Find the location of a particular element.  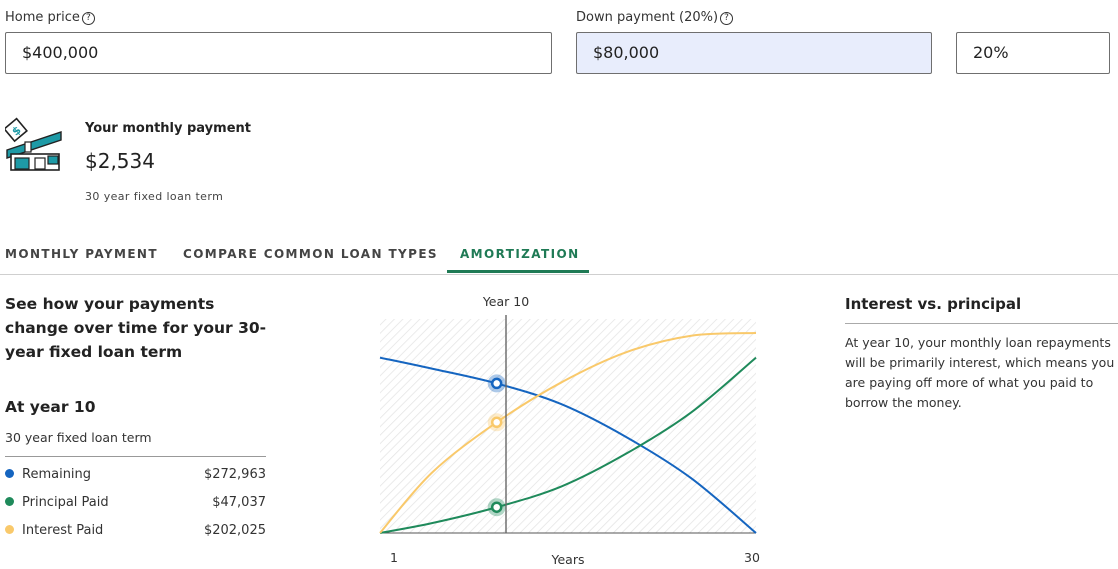

stats-divider is located at coordinates (135, 456).